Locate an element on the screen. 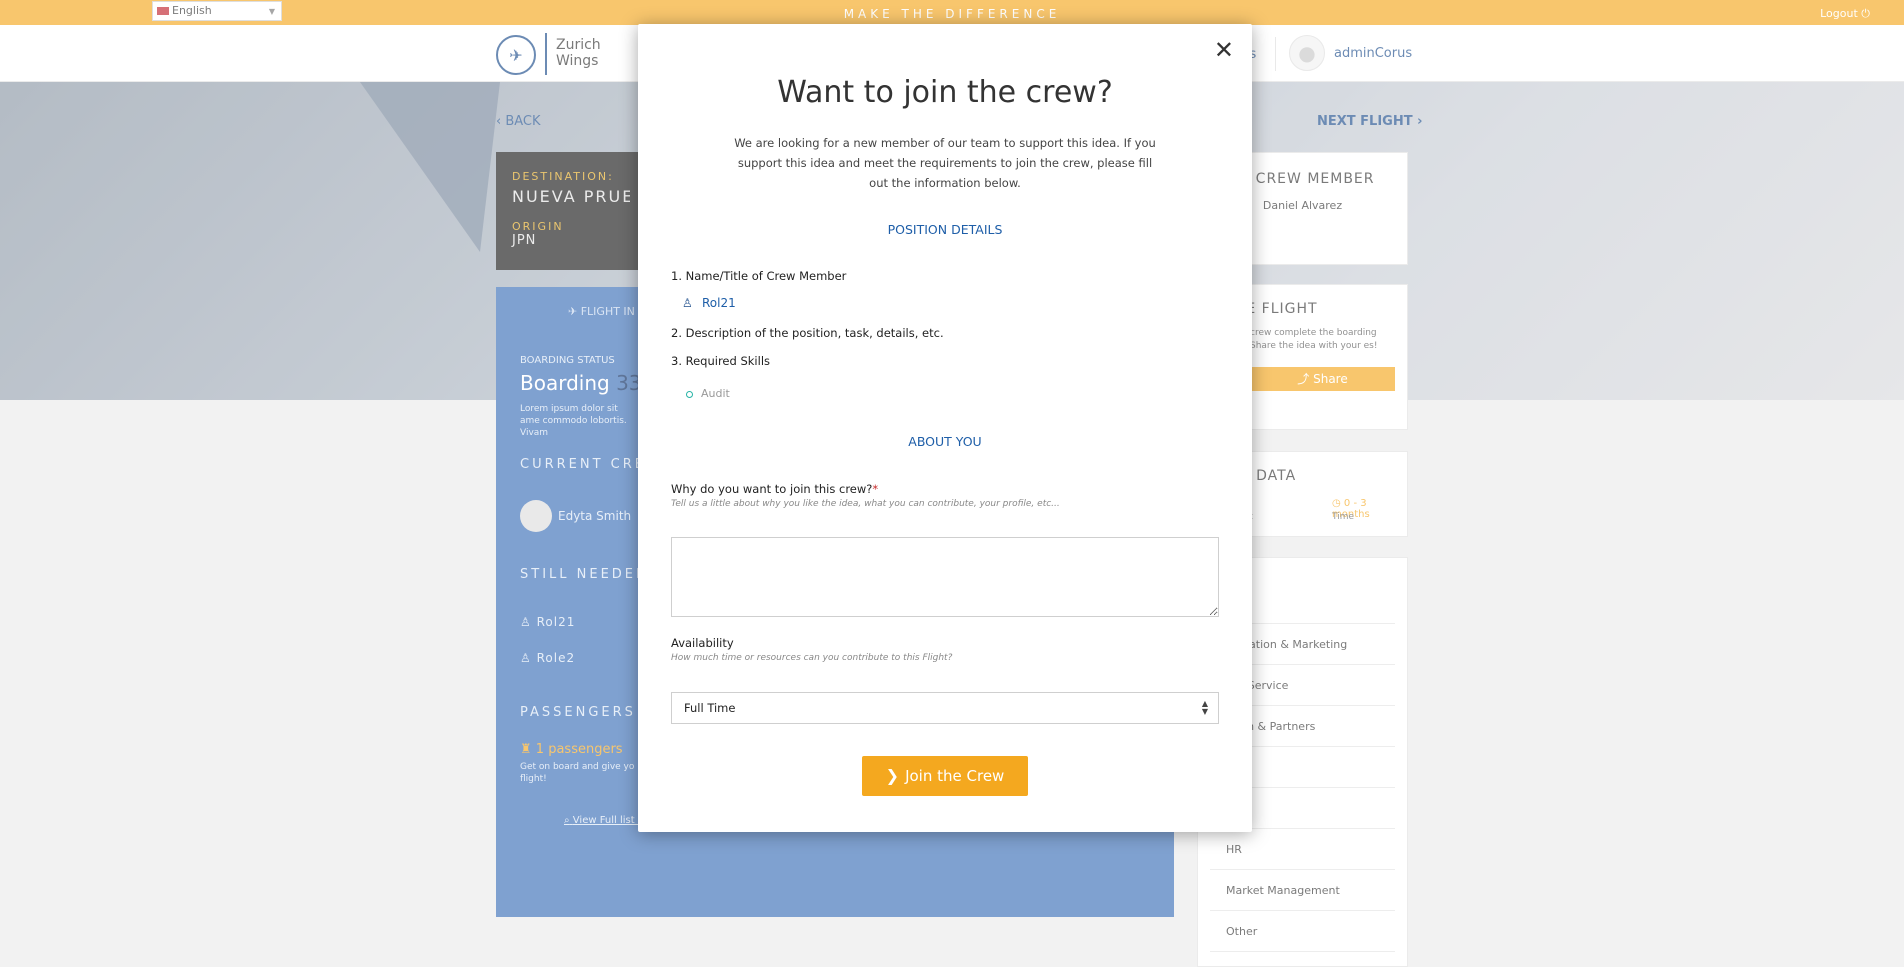  skill-item: Audit is located at coordinates (708, 393).